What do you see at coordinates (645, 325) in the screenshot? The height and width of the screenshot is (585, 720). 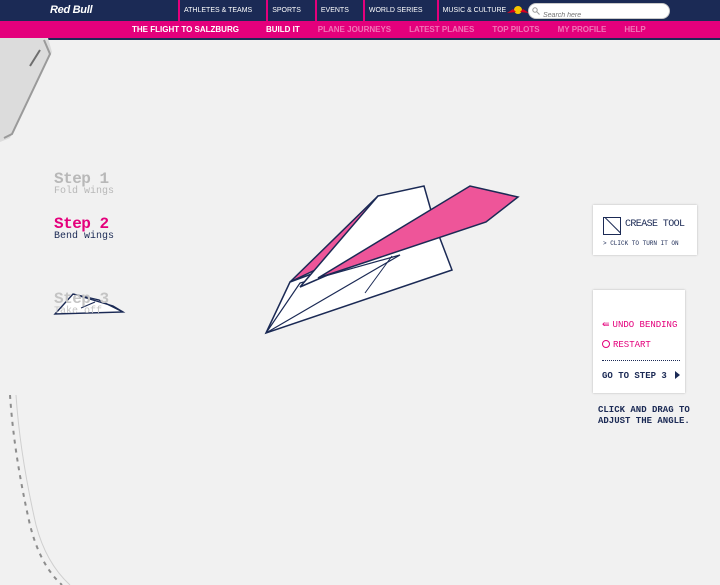 I see `undo-bending-label: UNDO BENDING` at bounding box center [645, 325].